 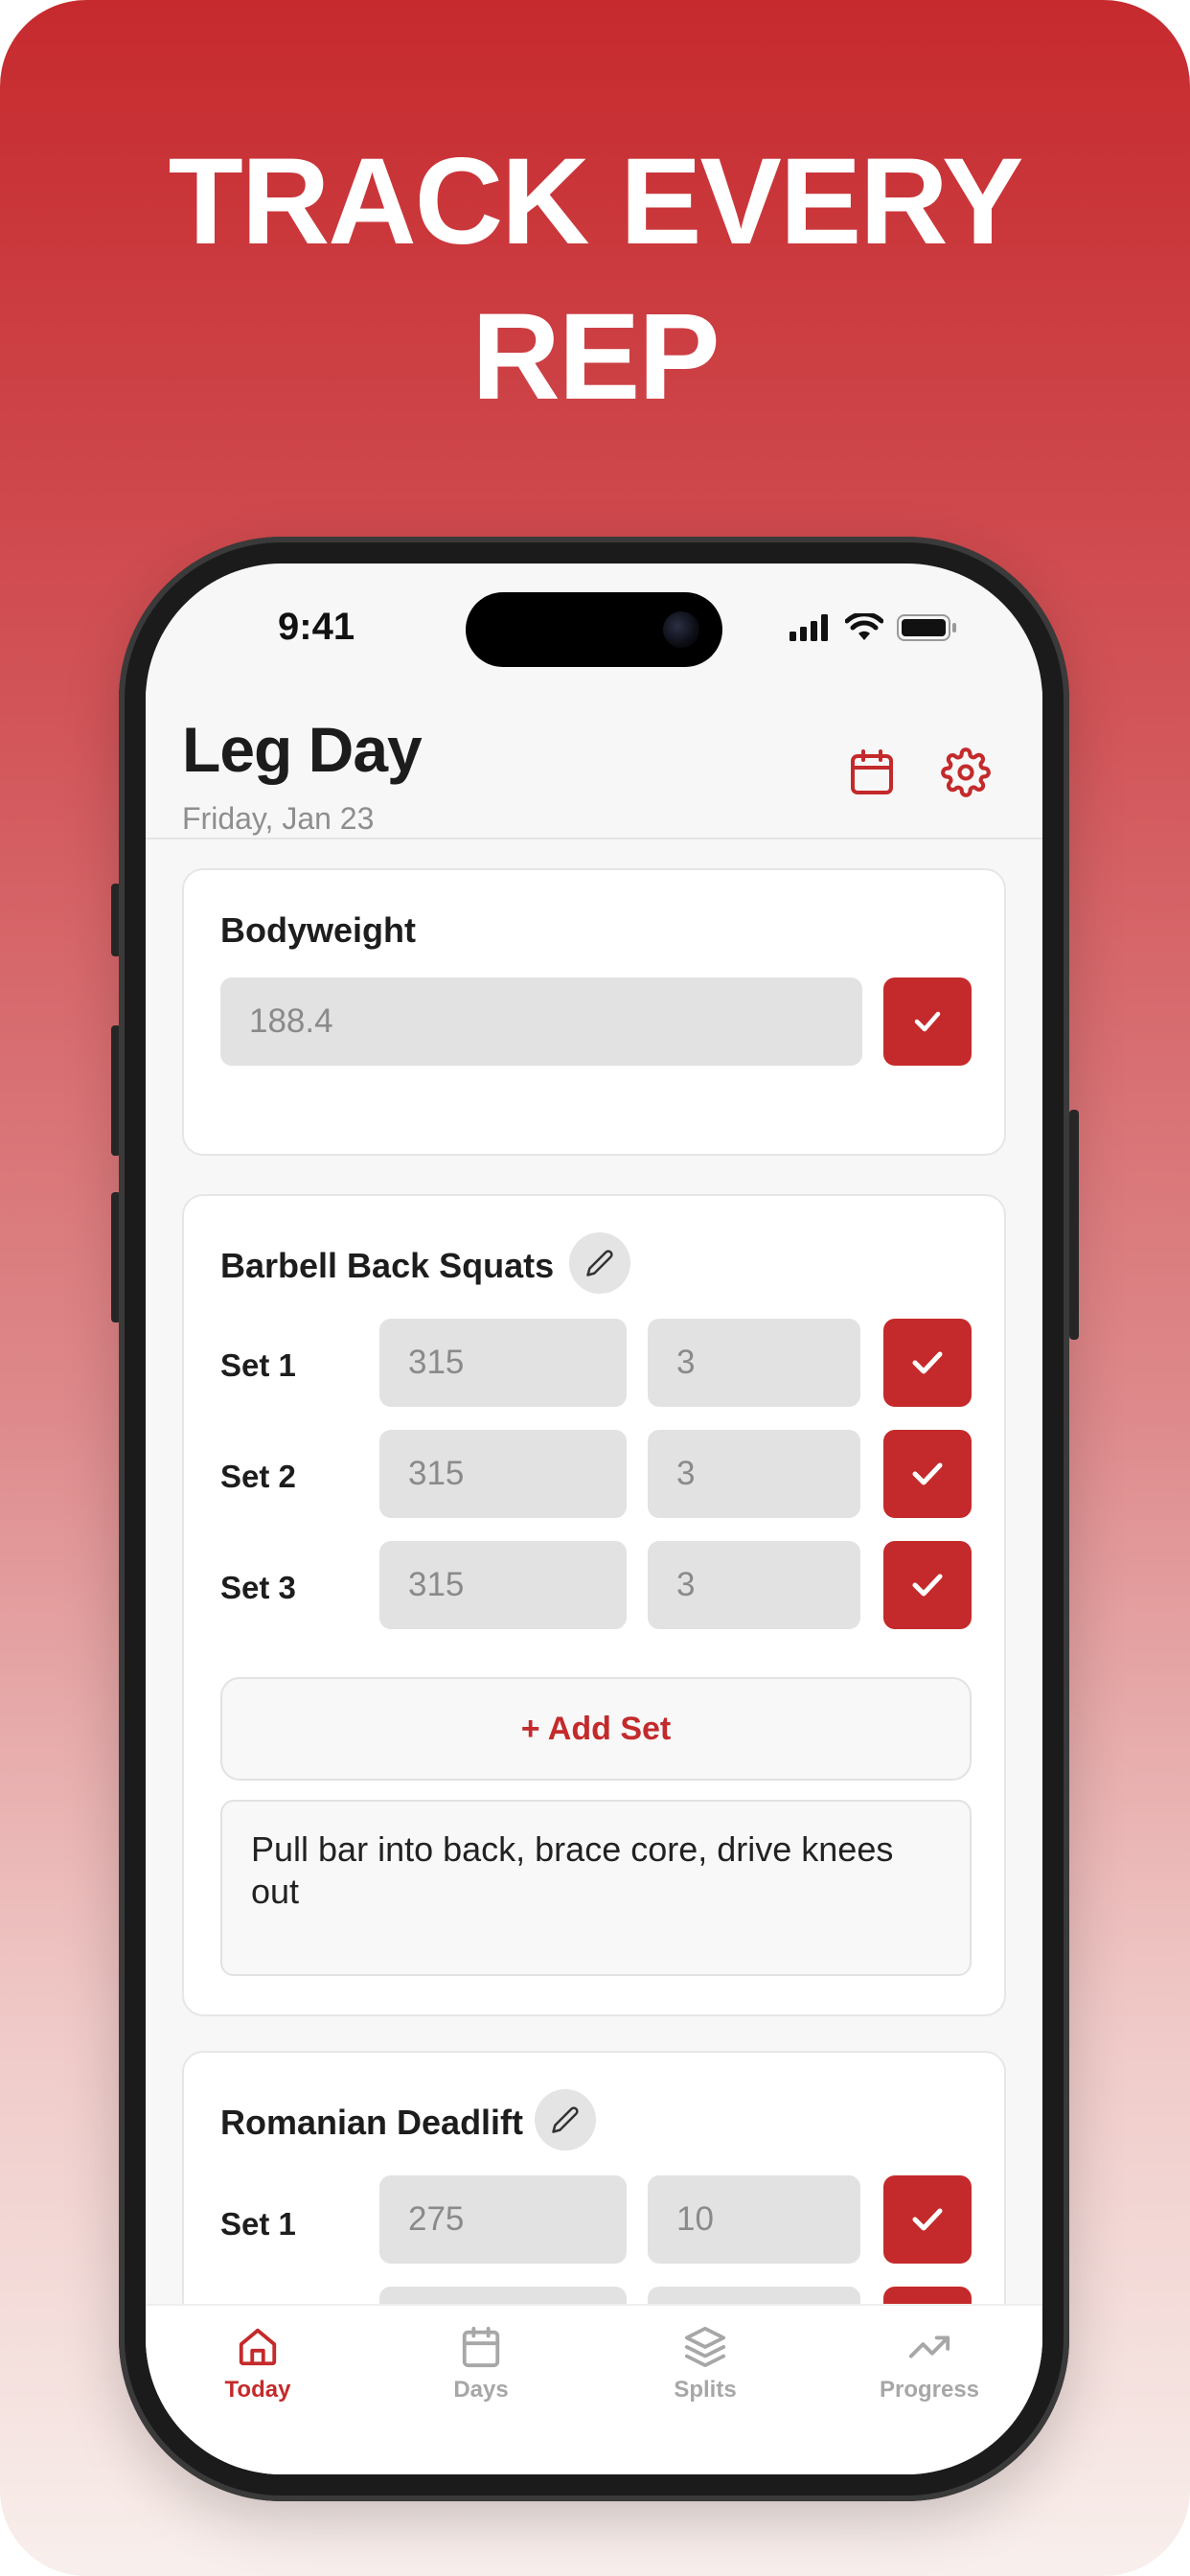 What do you see at coordinates (929, 2346) in the screenshot?
I see `trending-up-icon` at bounding box center [929, 2346].